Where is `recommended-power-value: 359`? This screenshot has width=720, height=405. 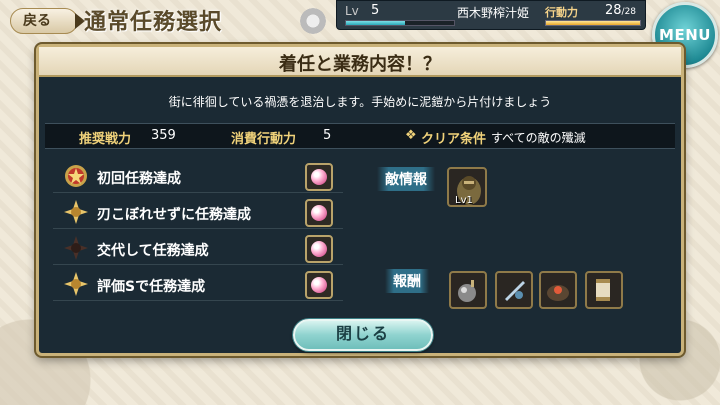
recommended-power-value: 359 is located at coordinates (163, 135).